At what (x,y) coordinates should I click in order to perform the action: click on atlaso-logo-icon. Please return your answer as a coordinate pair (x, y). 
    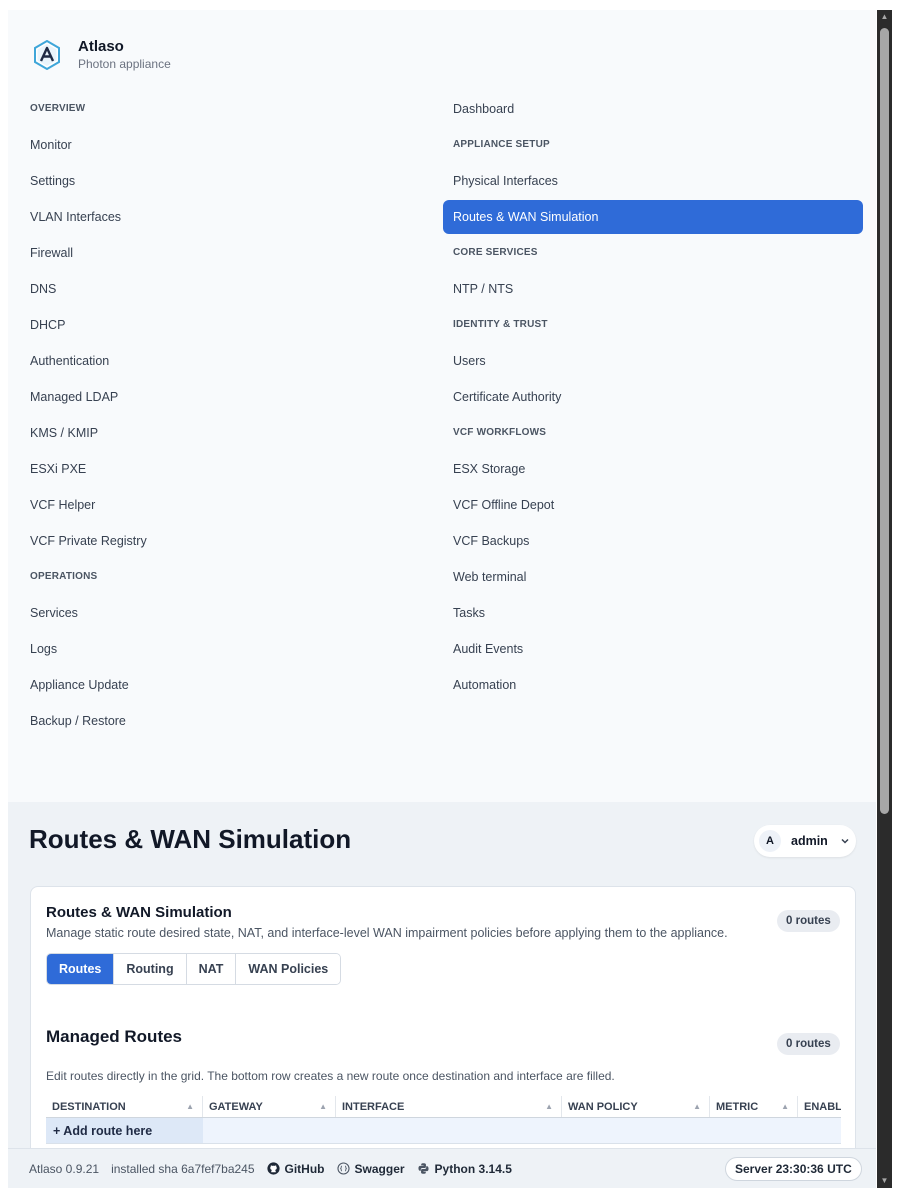
    Looking at the image, I should click on (47, 55).